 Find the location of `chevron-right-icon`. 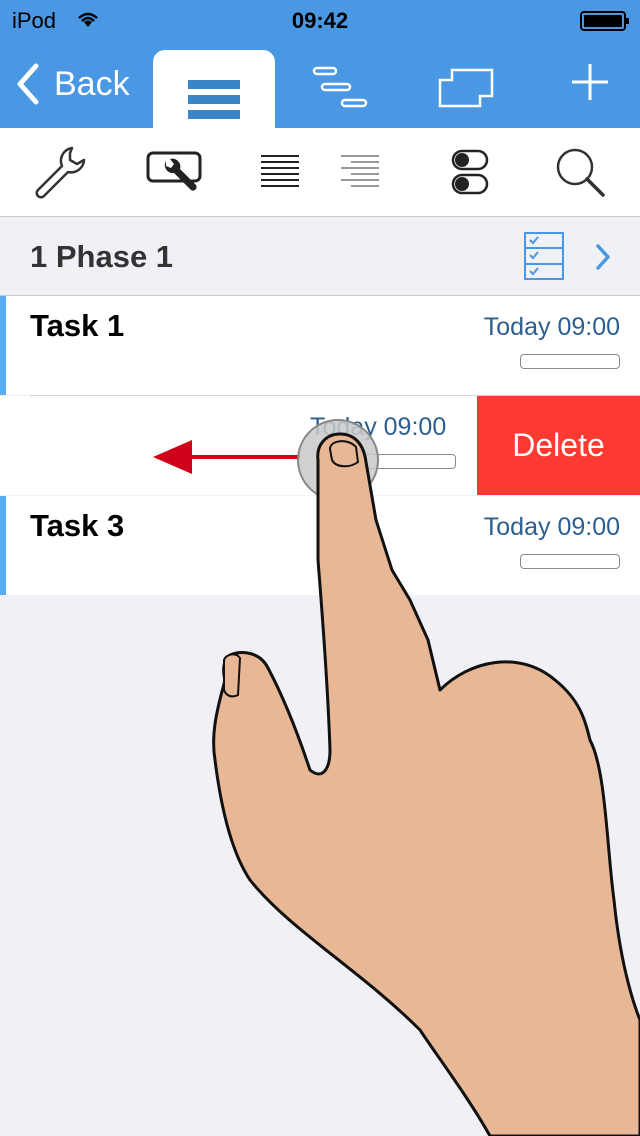

chevron-right-icon is located at coordinates (603, 257).